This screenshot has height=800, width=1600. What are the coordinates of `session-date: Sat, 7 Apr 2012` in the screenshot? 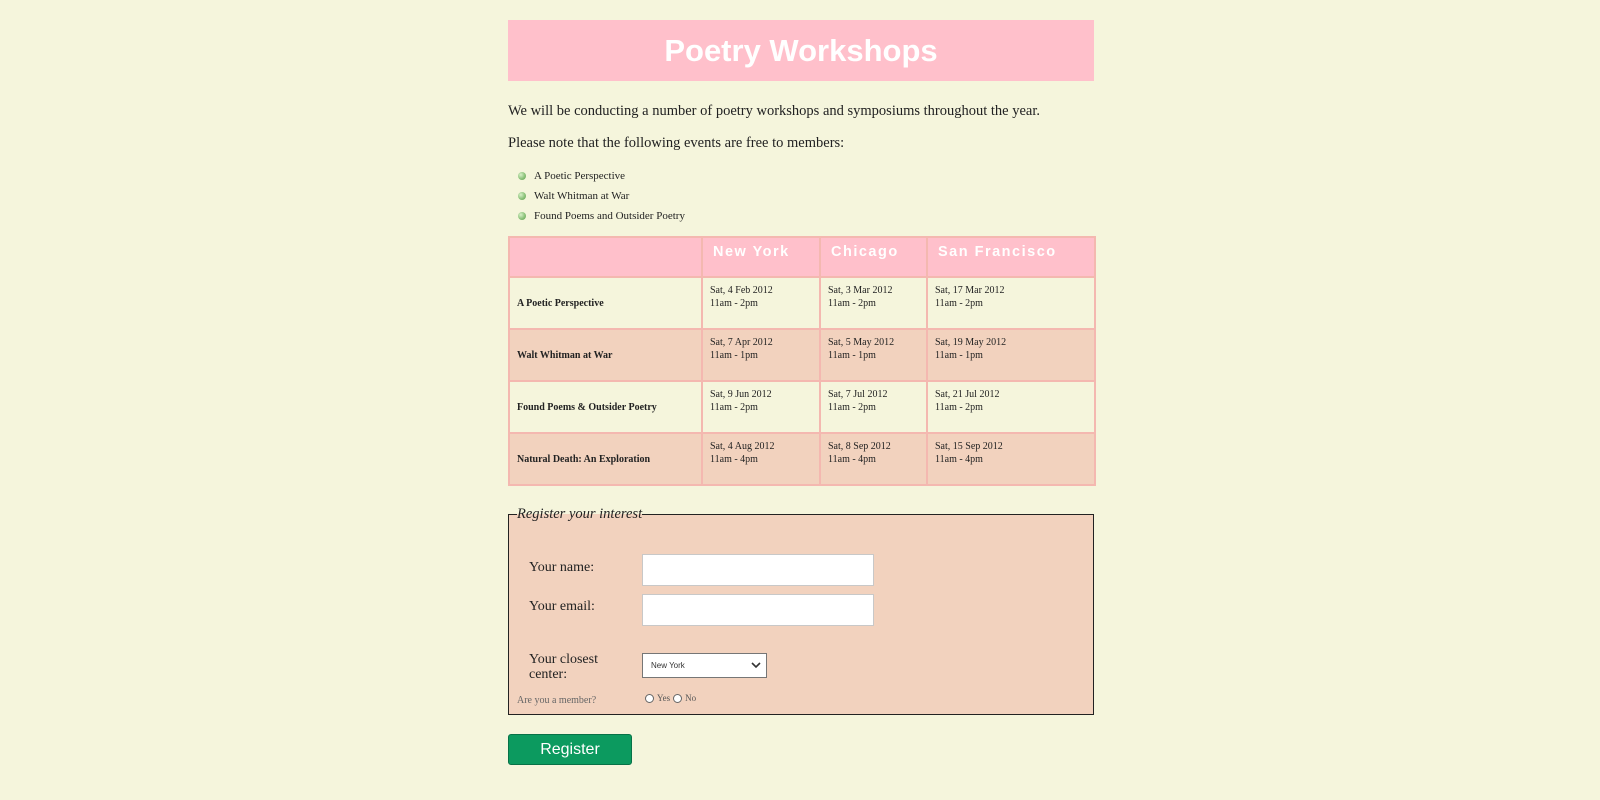 It's located at (741, 342).